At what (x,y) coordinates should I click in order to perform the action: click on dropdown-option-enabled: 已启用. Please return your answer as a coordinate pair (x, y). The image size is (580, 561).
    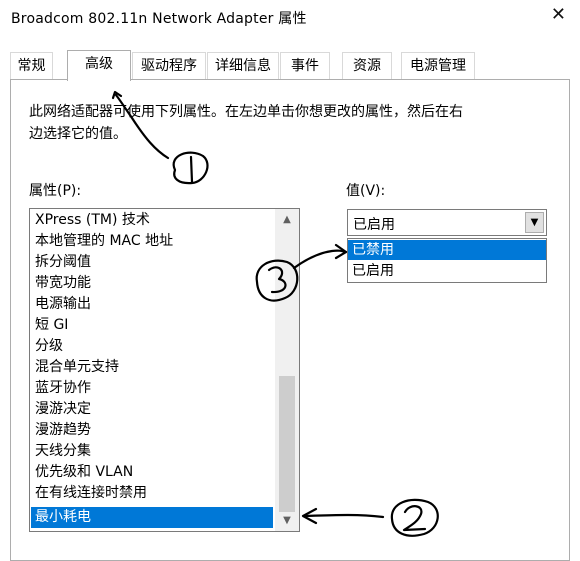
    Looking at the image, I should click on (447, 271).